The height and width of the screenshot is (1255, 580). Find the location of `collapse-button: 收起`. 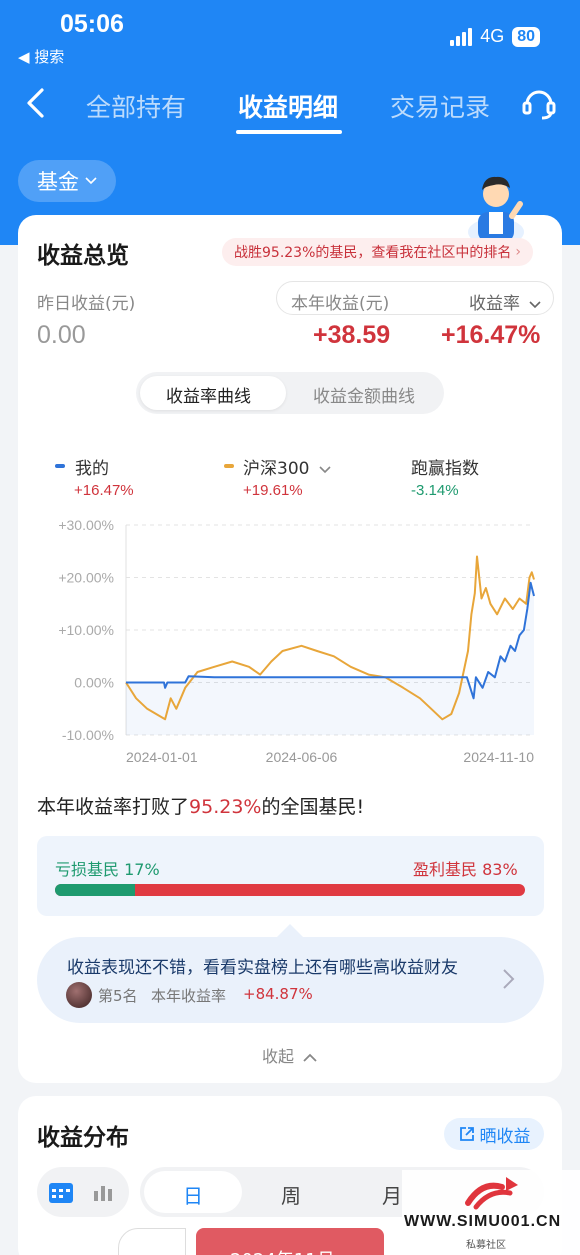

collapse-button: 收起 is located at coordinates (289, 1055).